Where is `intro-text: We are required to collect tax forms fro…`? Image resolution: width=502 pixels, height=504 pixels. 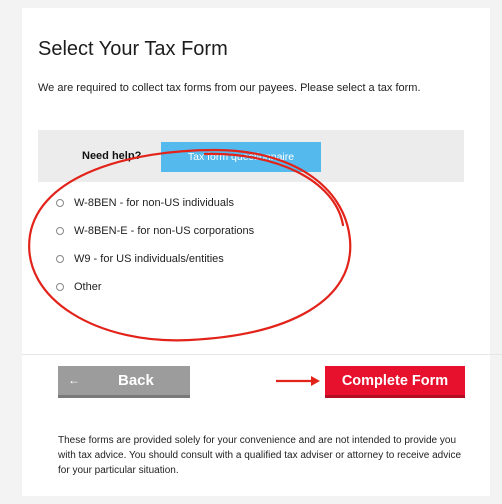
intro-text: We are required to collect tax forms fro… is located at coordinates (229, 88).